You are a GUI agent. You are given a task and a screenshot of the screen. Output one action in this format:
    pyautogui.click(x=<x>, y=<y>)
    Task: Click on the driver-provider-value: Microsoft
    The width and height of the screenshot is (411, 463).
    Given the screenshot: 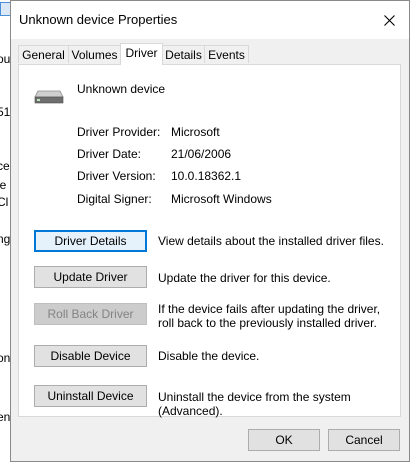 What is the action you would take?
    pyautogui.click(x=195, y=132)
    